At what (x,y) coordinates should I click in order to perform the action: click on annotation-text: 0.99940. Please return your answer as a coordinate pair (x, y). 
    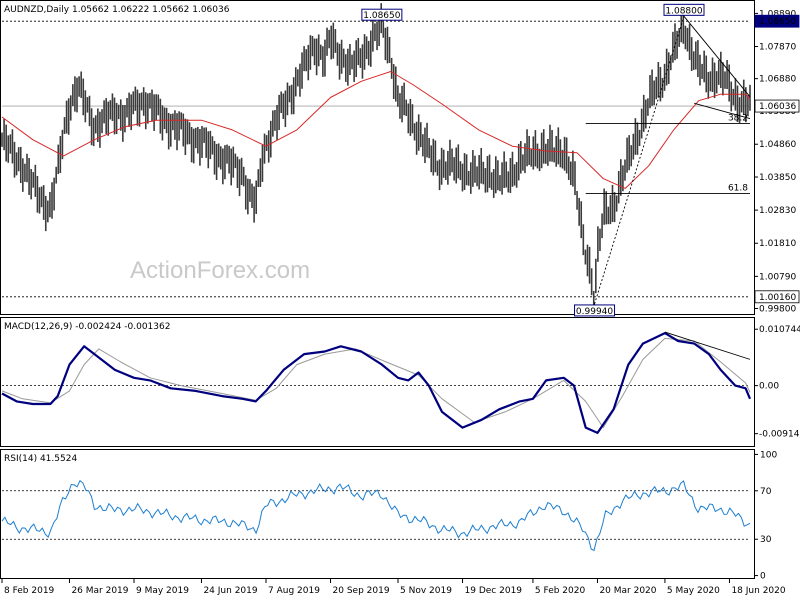
    Looking at the image, I should click on (594, 312).